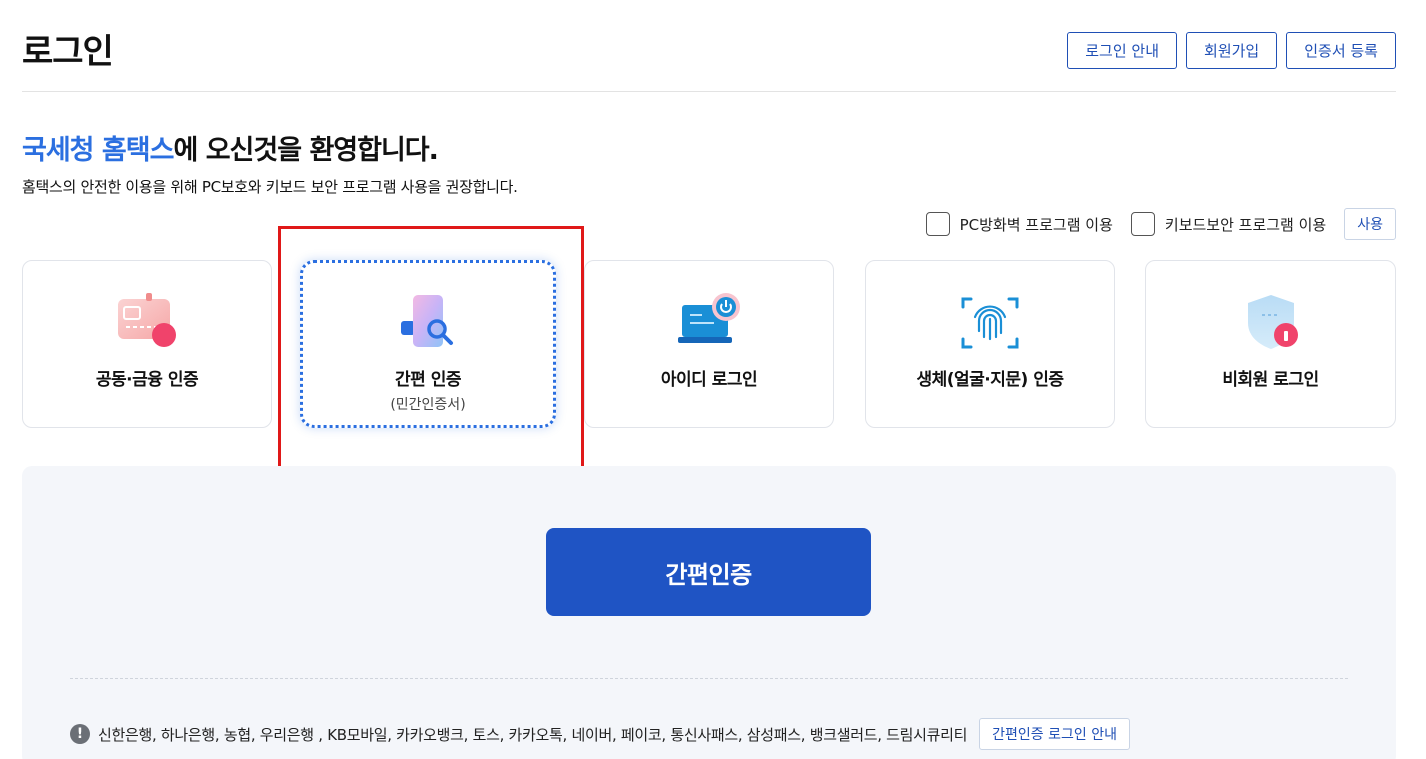  I want to click on method-label: 생체(얼굴·지문) 인증, so click(990, 380).